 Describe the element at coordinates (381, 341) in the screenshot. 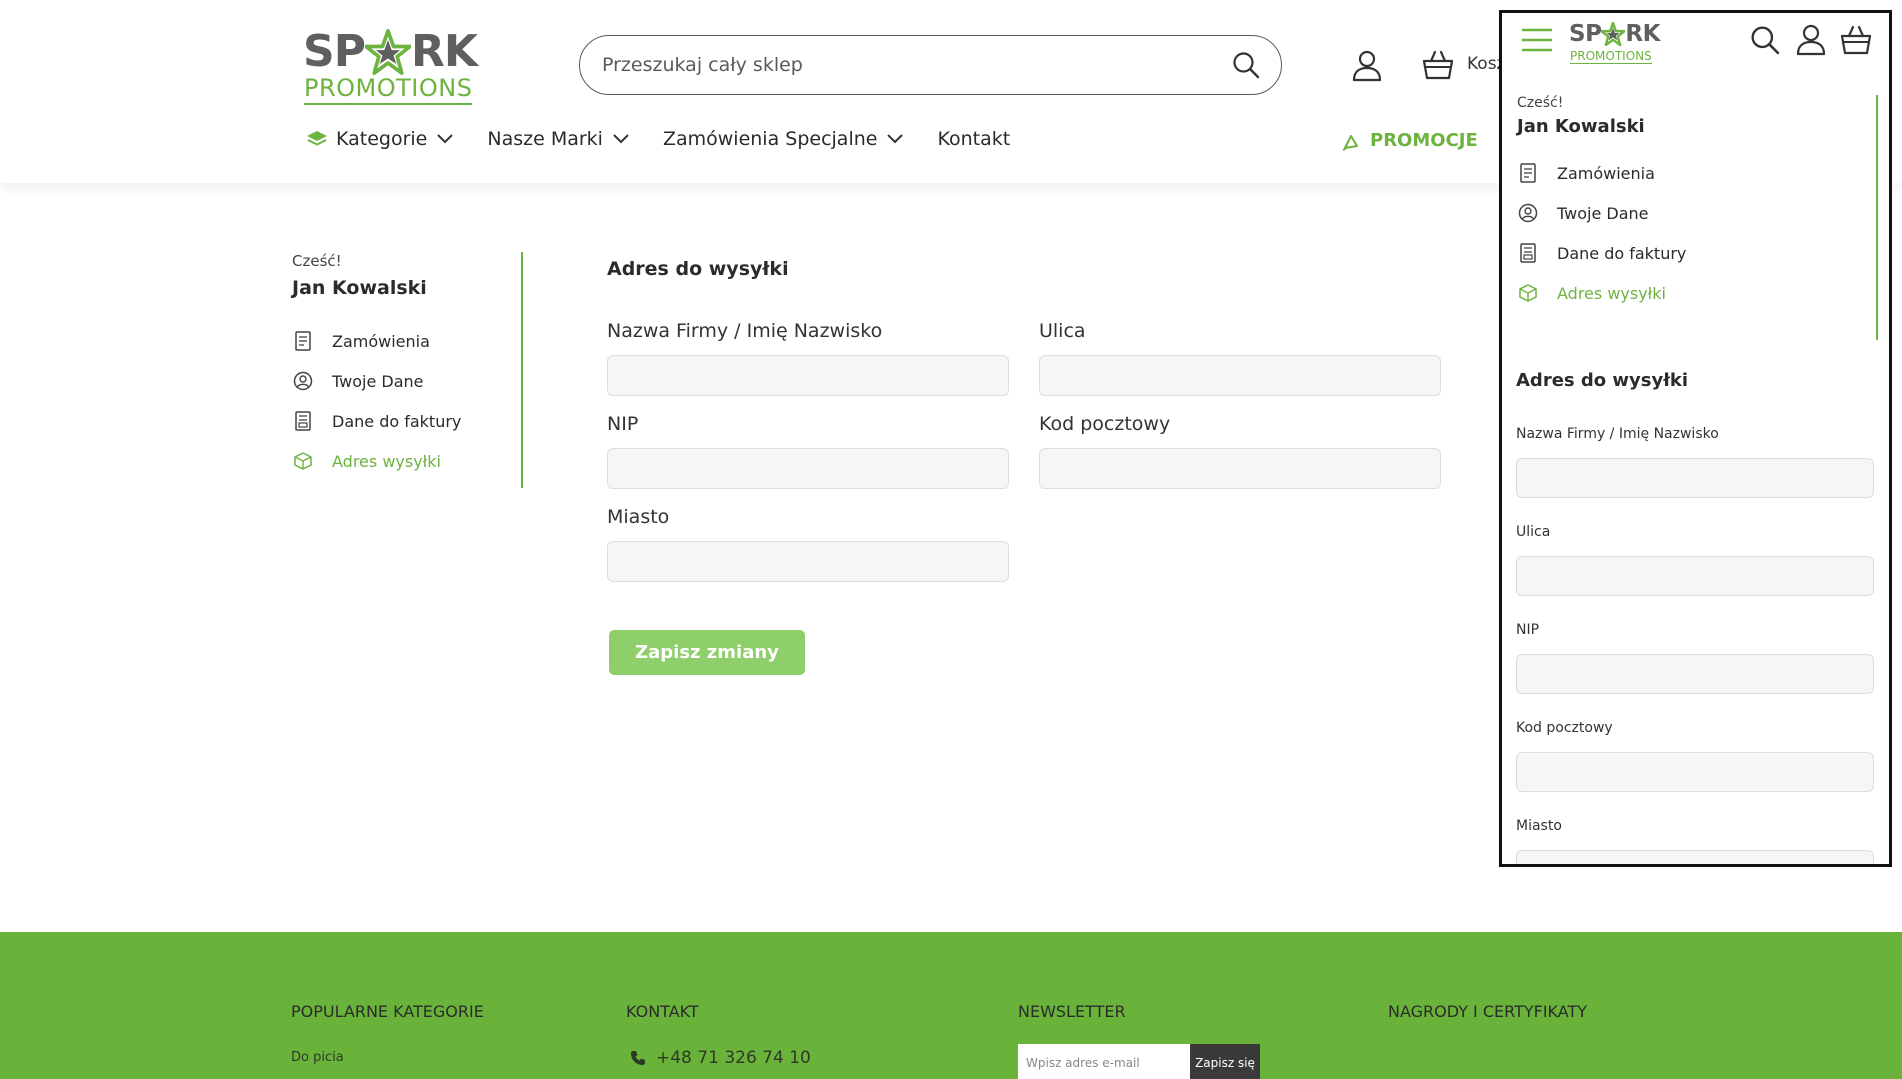

I see `sidebar-item-label: Zamówienia` at that location.